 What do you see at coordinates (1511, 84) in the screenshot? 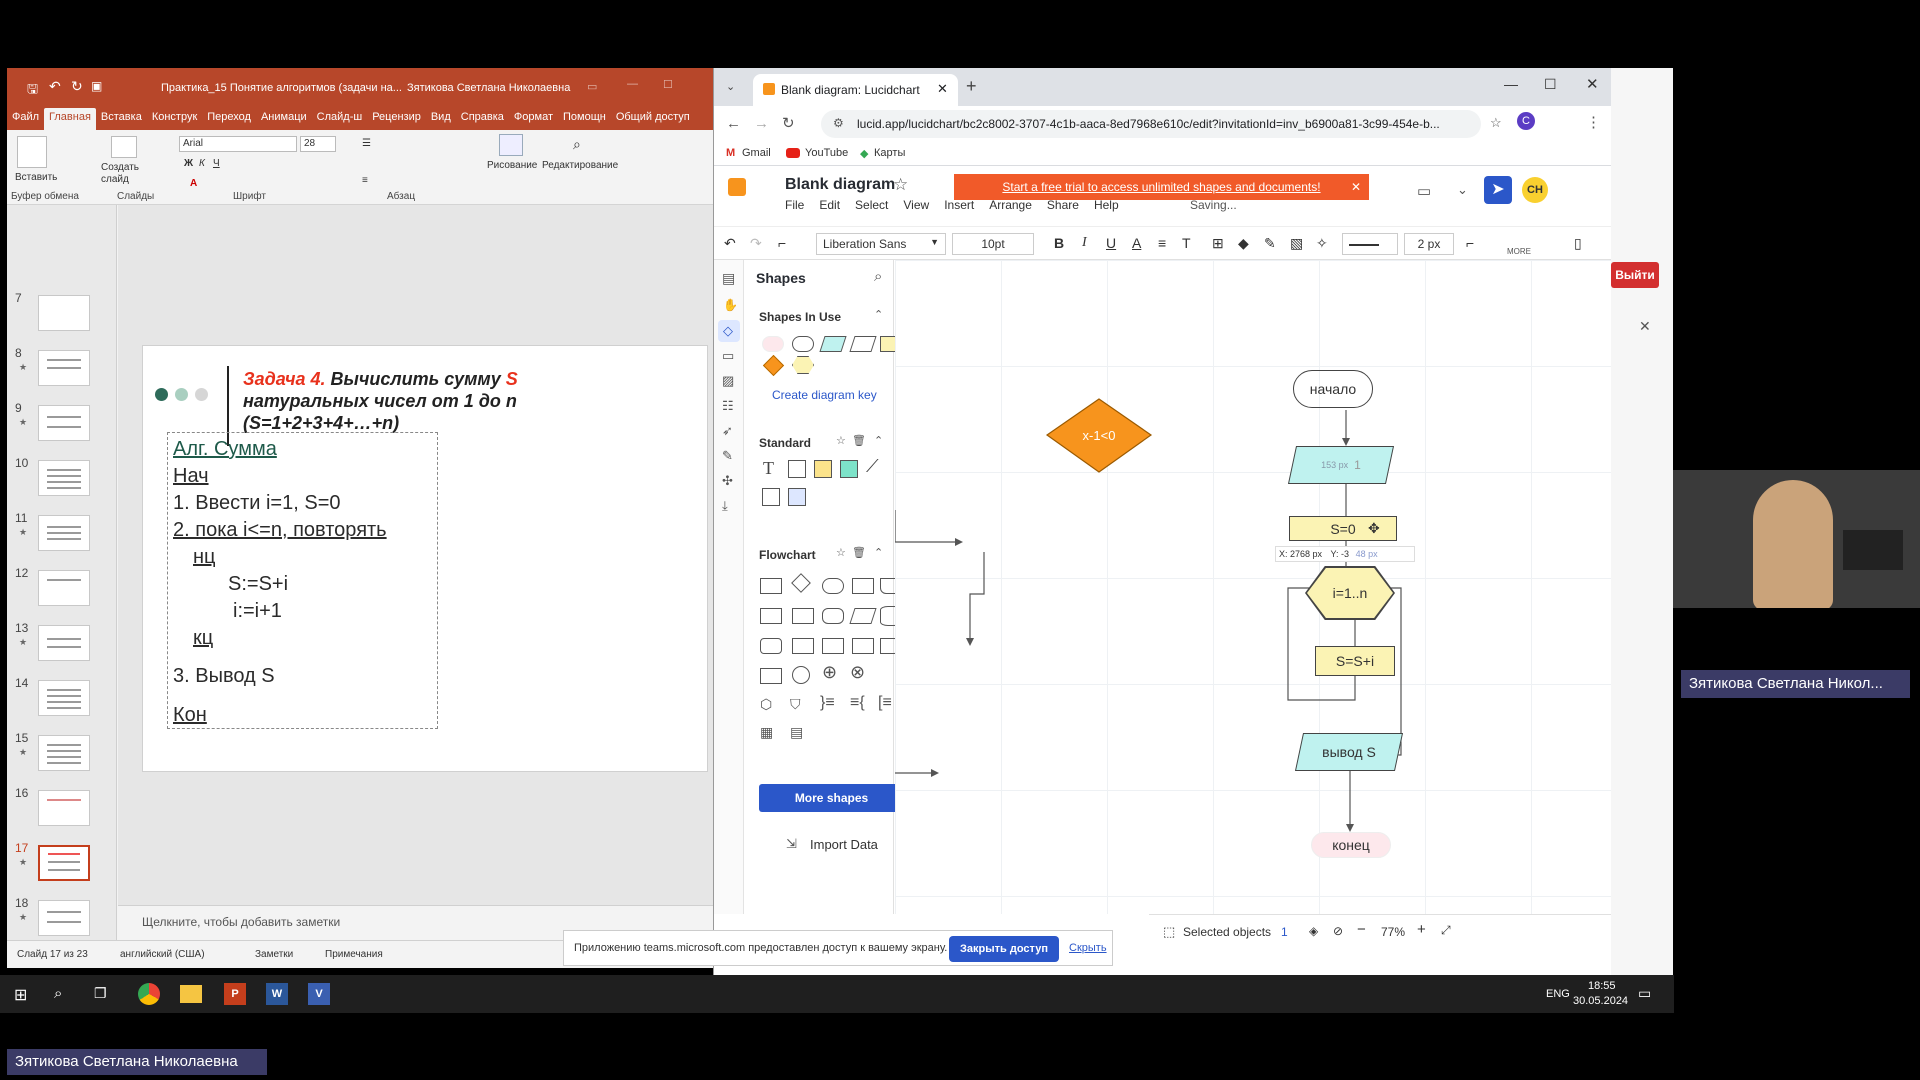
I see `minimize-icon: —` at bounding box center [1511, 84].